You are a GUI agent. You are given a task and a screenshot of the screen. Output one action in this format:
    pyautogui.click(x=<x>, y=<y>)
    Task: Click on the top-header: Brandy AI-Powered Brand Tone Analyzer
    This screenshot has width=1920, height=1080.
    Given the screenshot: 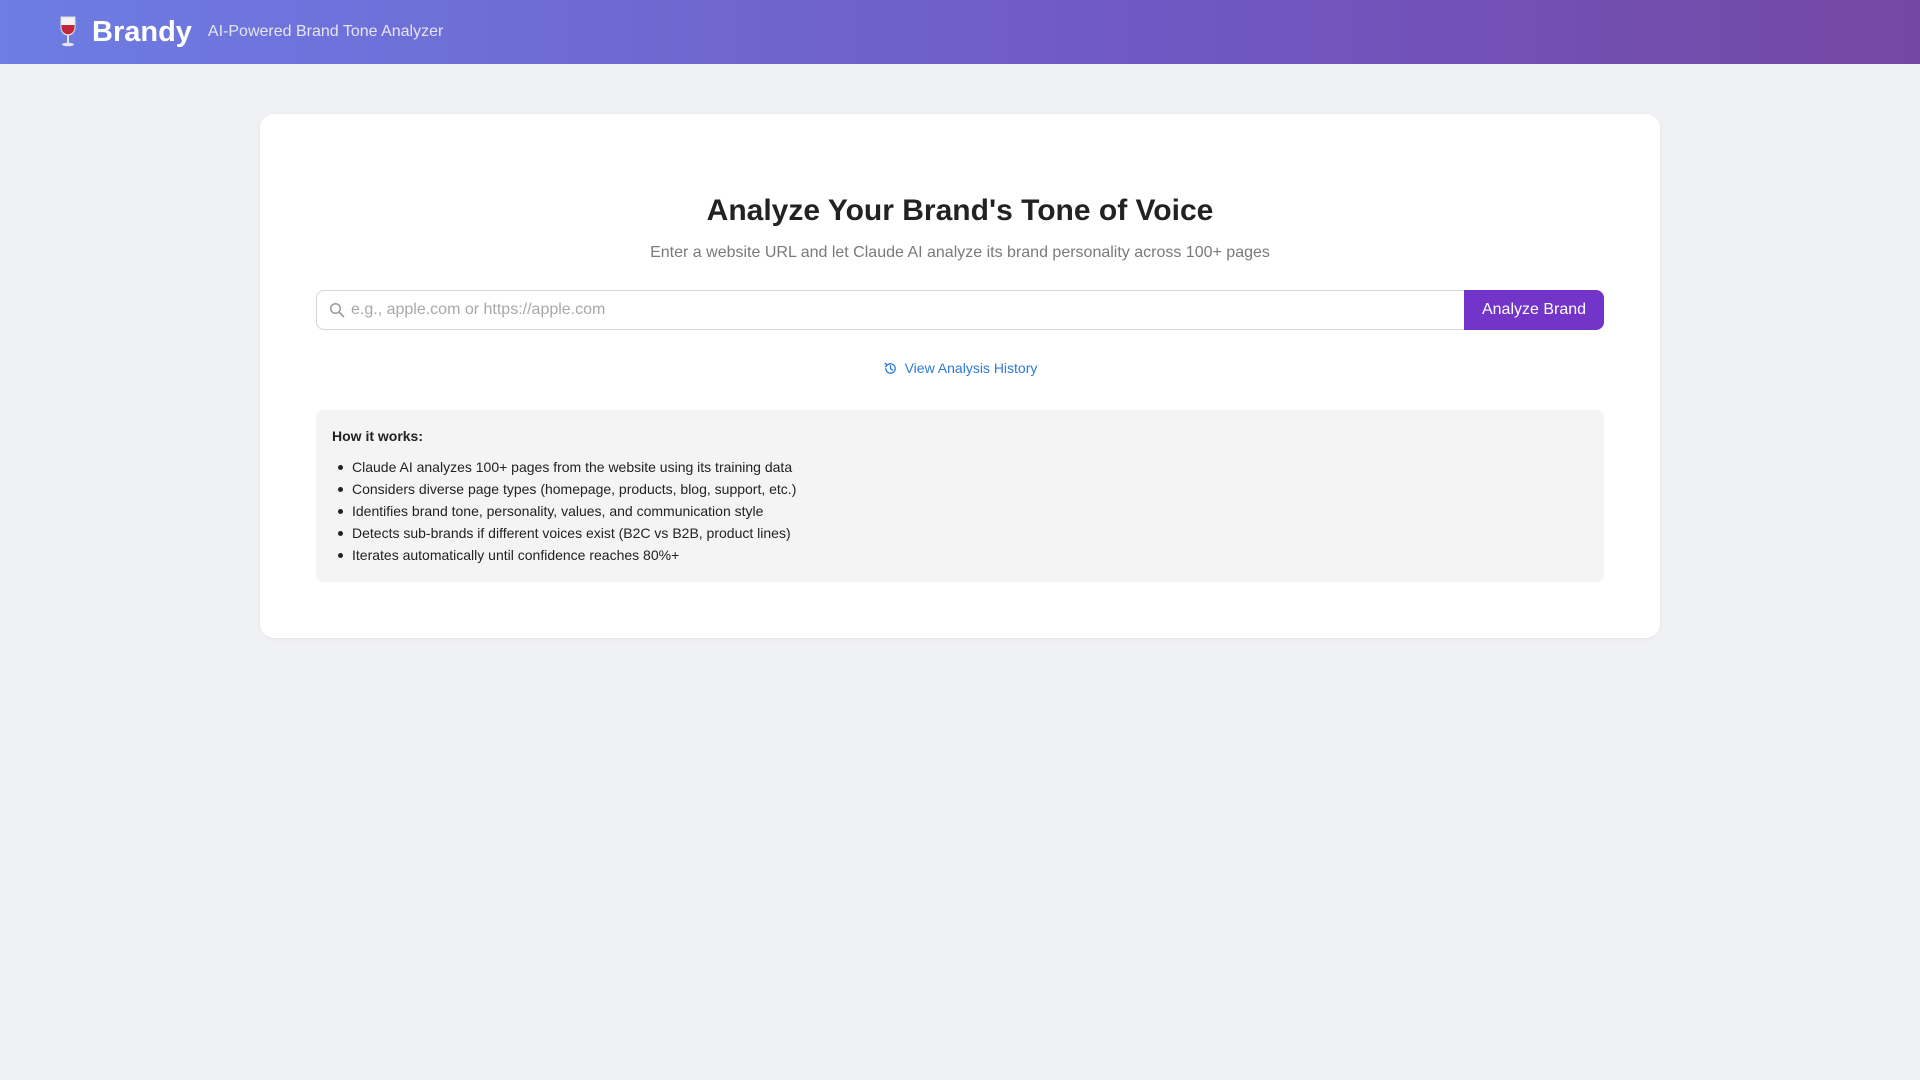 What is the action you would take?
    pyautogui.click(x=960, y=32)
    